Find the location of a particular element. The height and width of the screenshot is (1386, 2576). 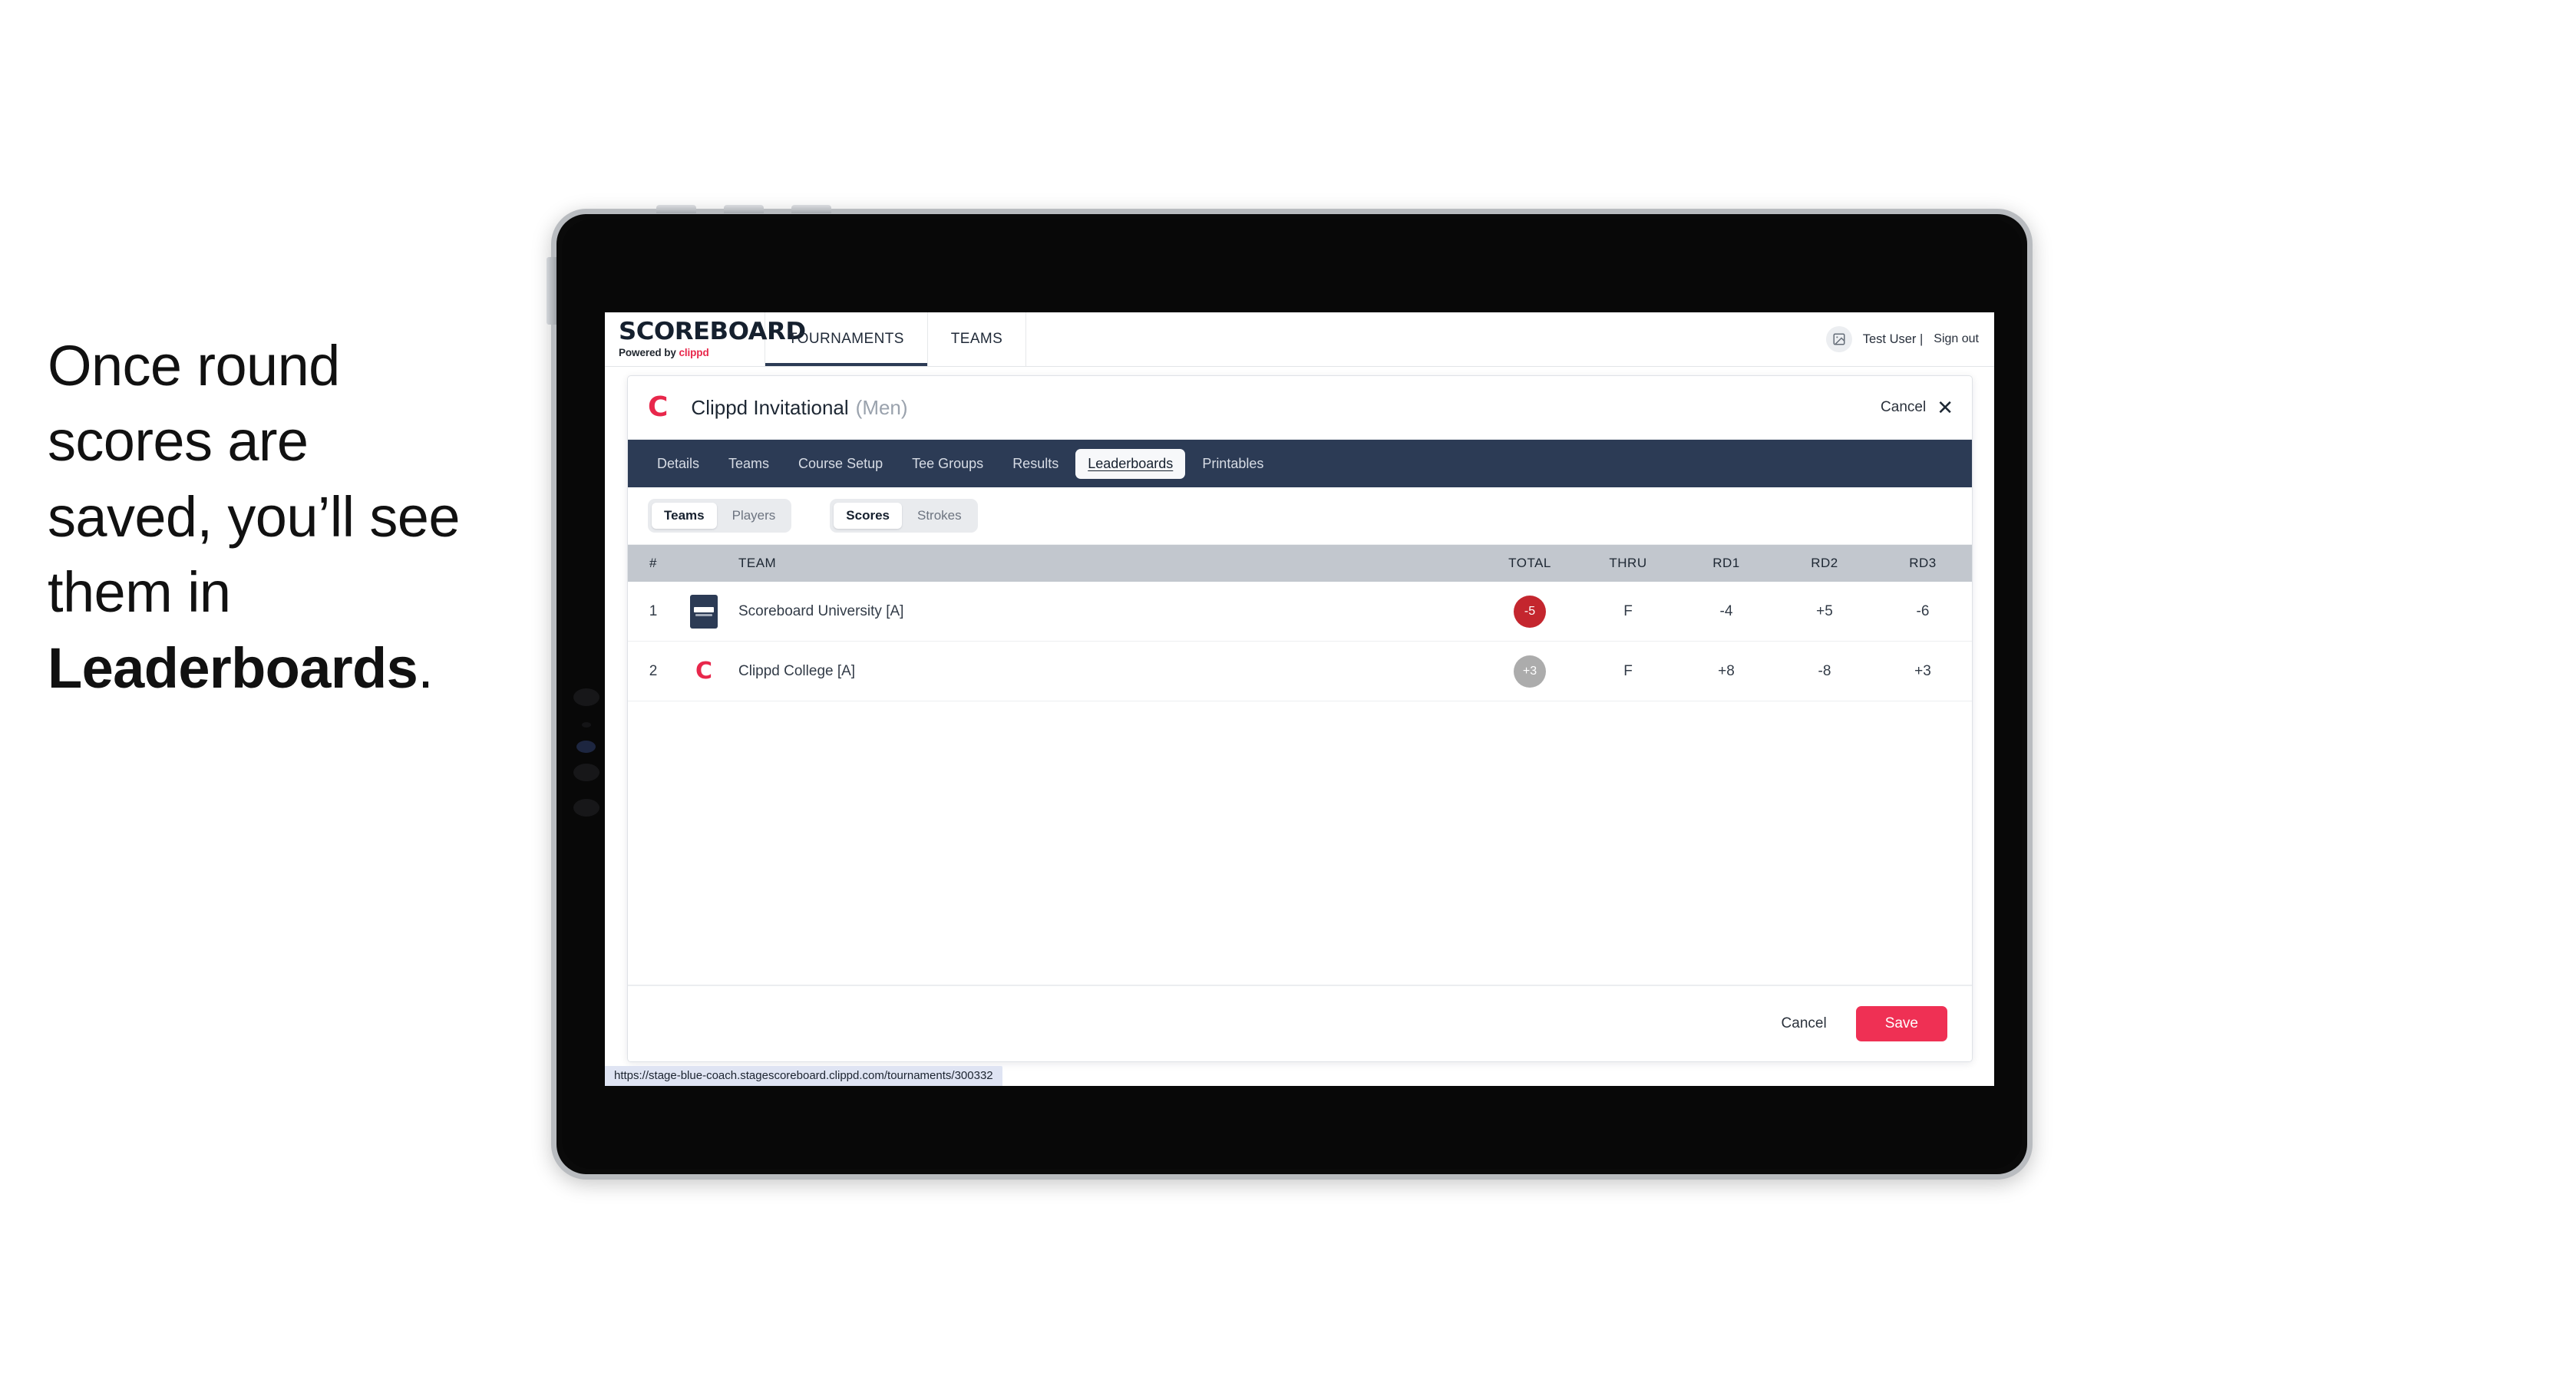

user-area: Test User | Sign out is located at coordinates (1909, 339).